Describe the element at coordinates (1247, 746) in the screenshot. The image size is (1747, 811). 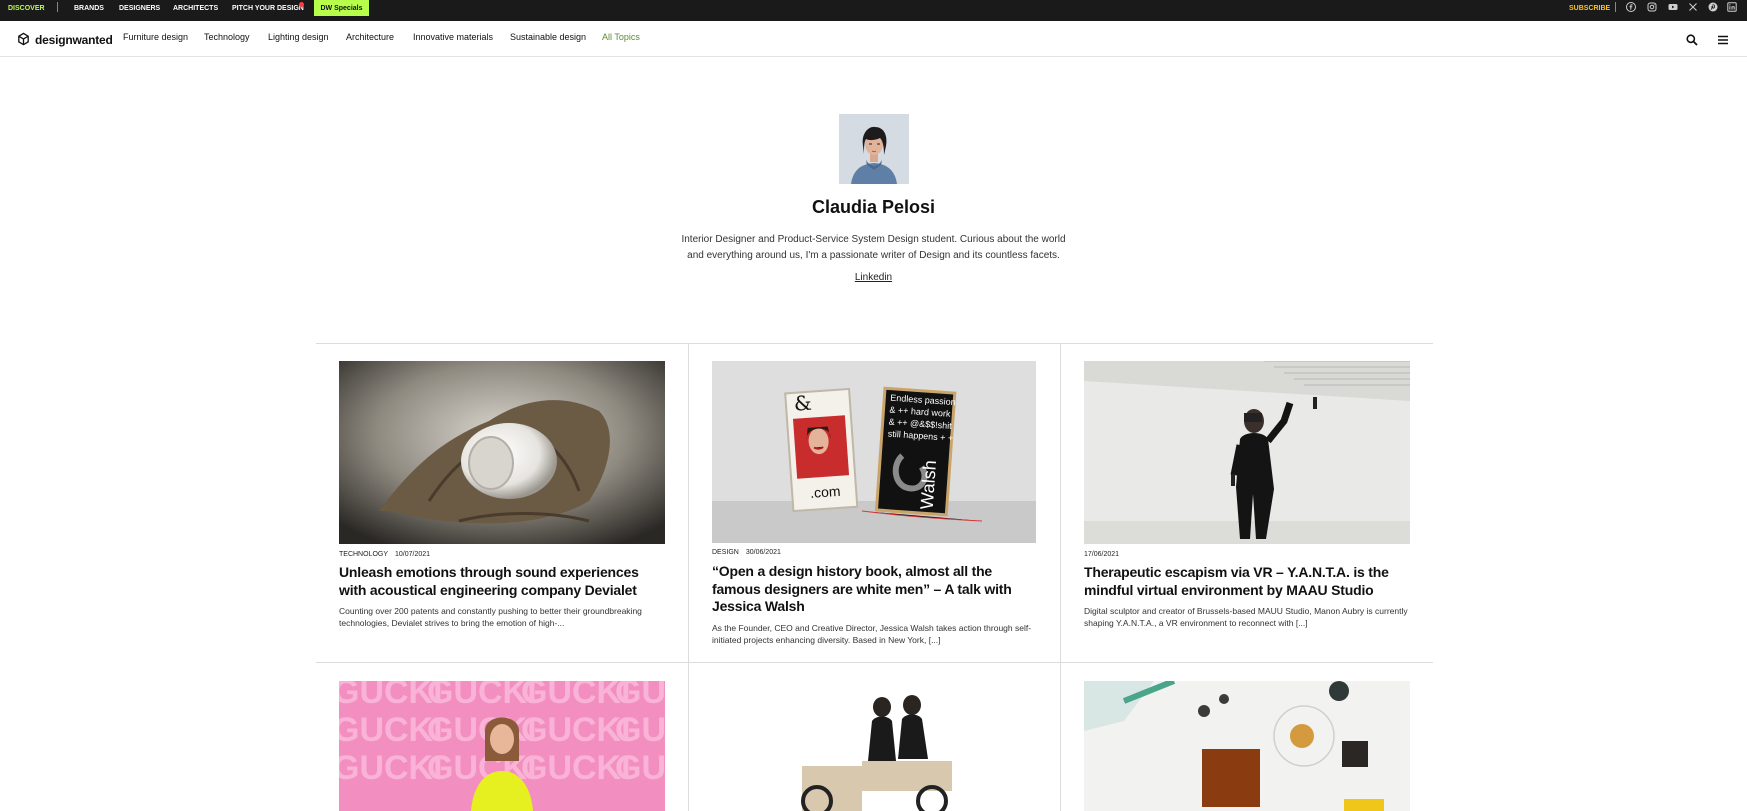
I see `article-image-materials` at that location.